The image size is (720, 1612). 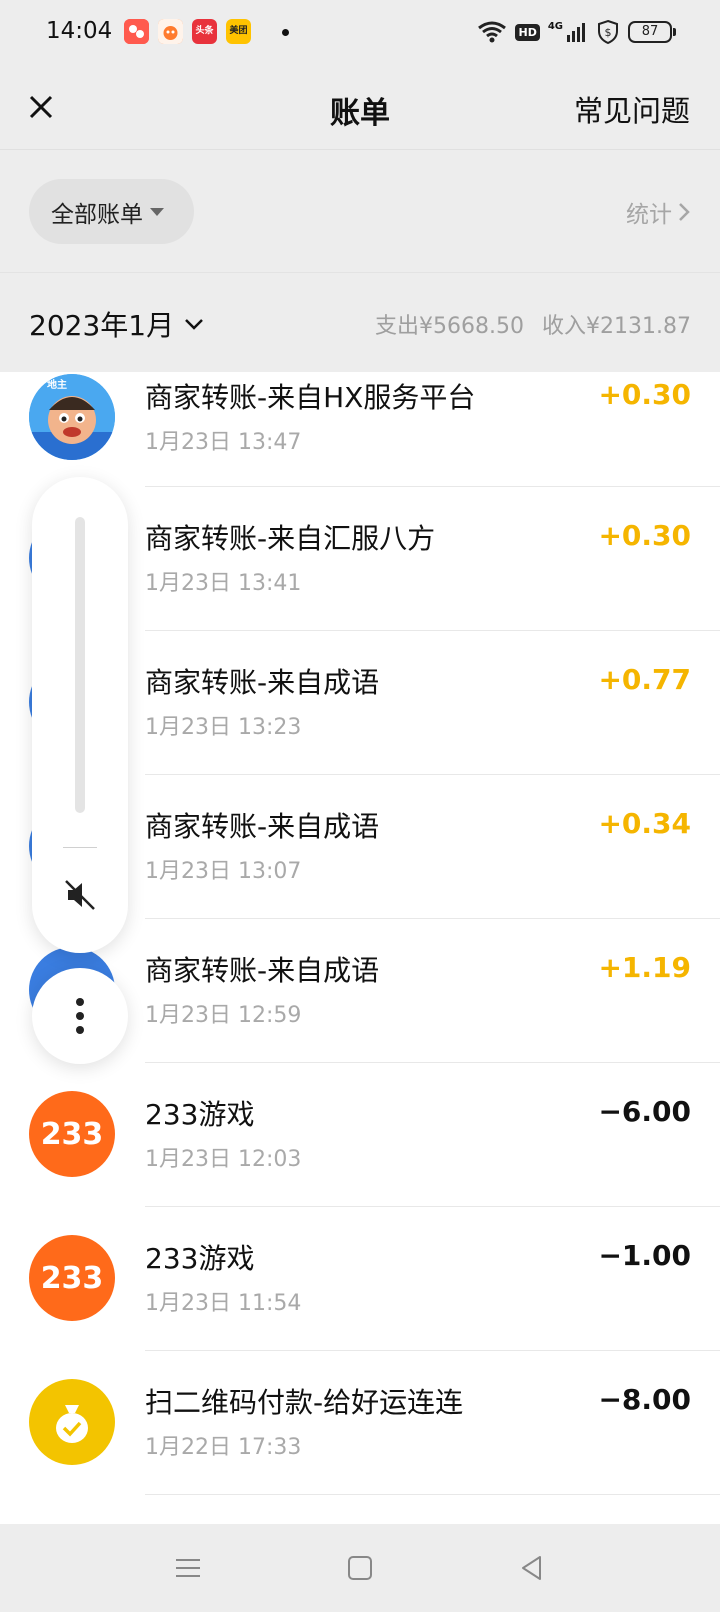 What do you see at coordinates (223, 1303) in the screenshot?
I see `transaction-time: 1月23日 11:54` at bounding box center [223, 1303].